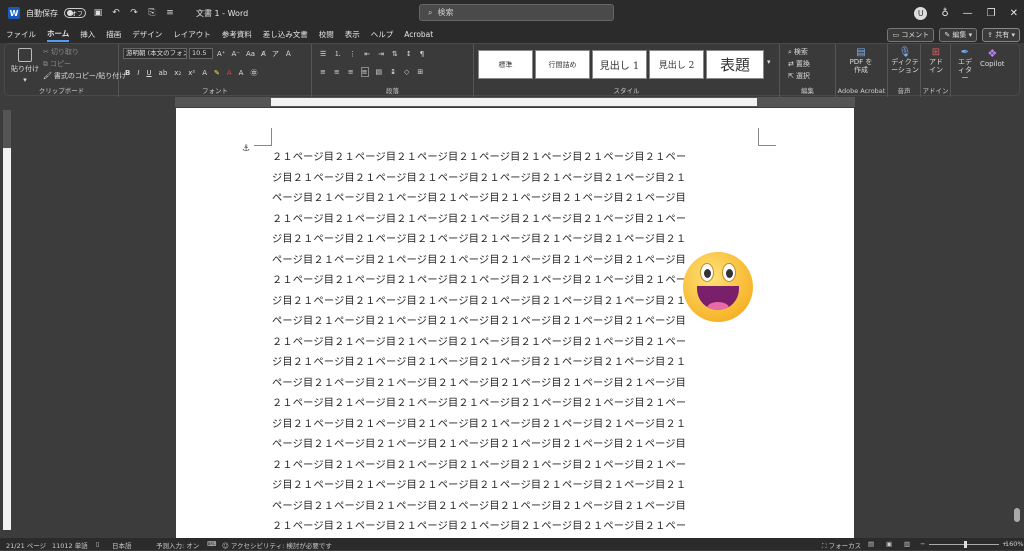  What do you see at coordinates (395, 54) in the screenshot?
I see `text-direction-icon: ⇅` at bounding box center [395, 54].